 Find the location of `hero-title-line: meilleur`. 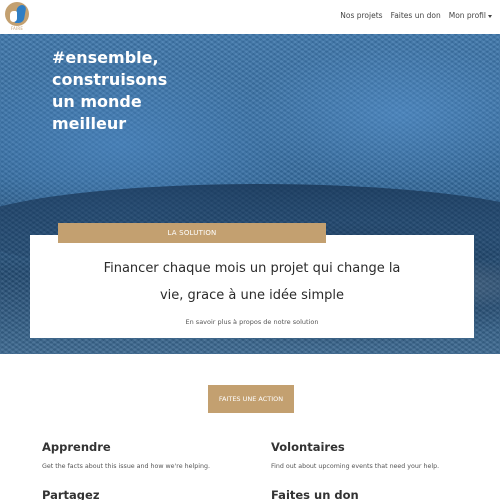

hero-title-line: meilleur is located at coordinates (89, 123).